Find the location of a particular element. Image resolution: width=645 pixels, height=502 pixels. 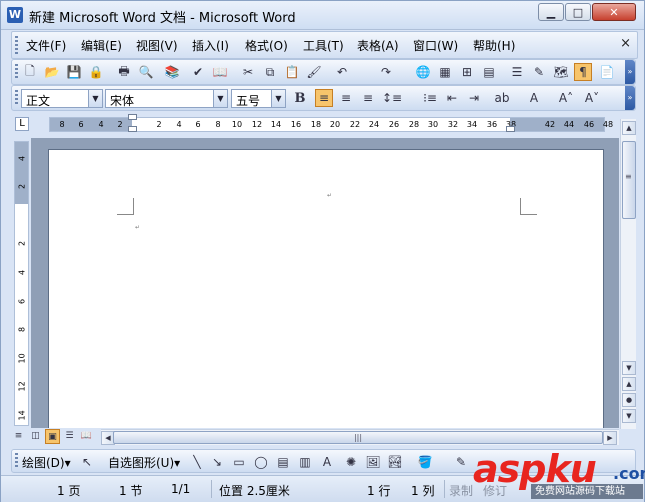

menu-table: 表格(A) is located at coordinates (378, 45).